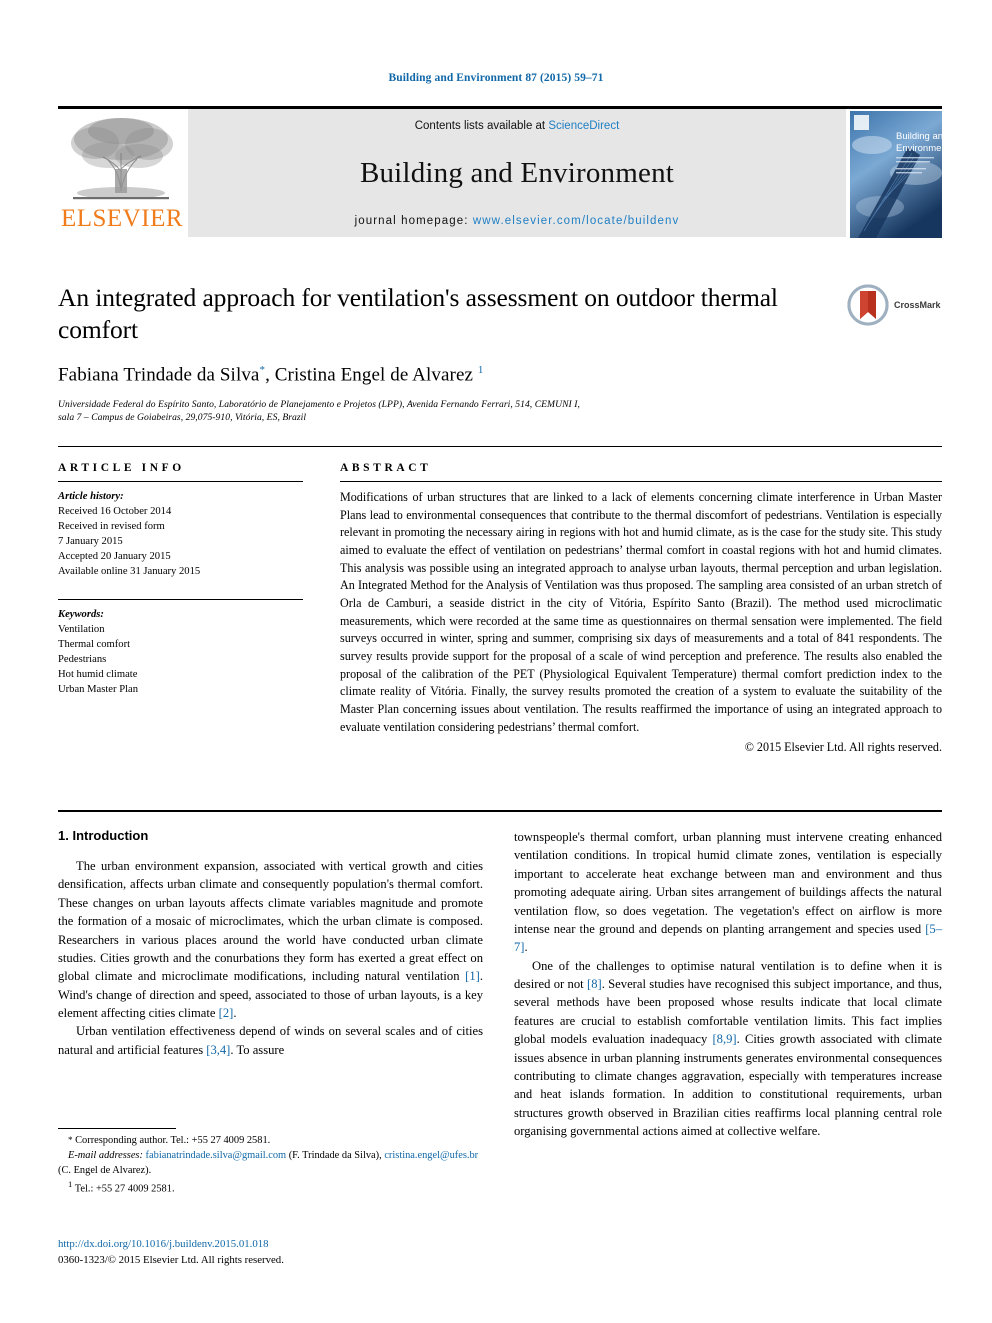  Describe the element at coordinates (335, 1155) in the screenshot. I see `email-owner-1: (F. Trindade da Silva),` at that location.